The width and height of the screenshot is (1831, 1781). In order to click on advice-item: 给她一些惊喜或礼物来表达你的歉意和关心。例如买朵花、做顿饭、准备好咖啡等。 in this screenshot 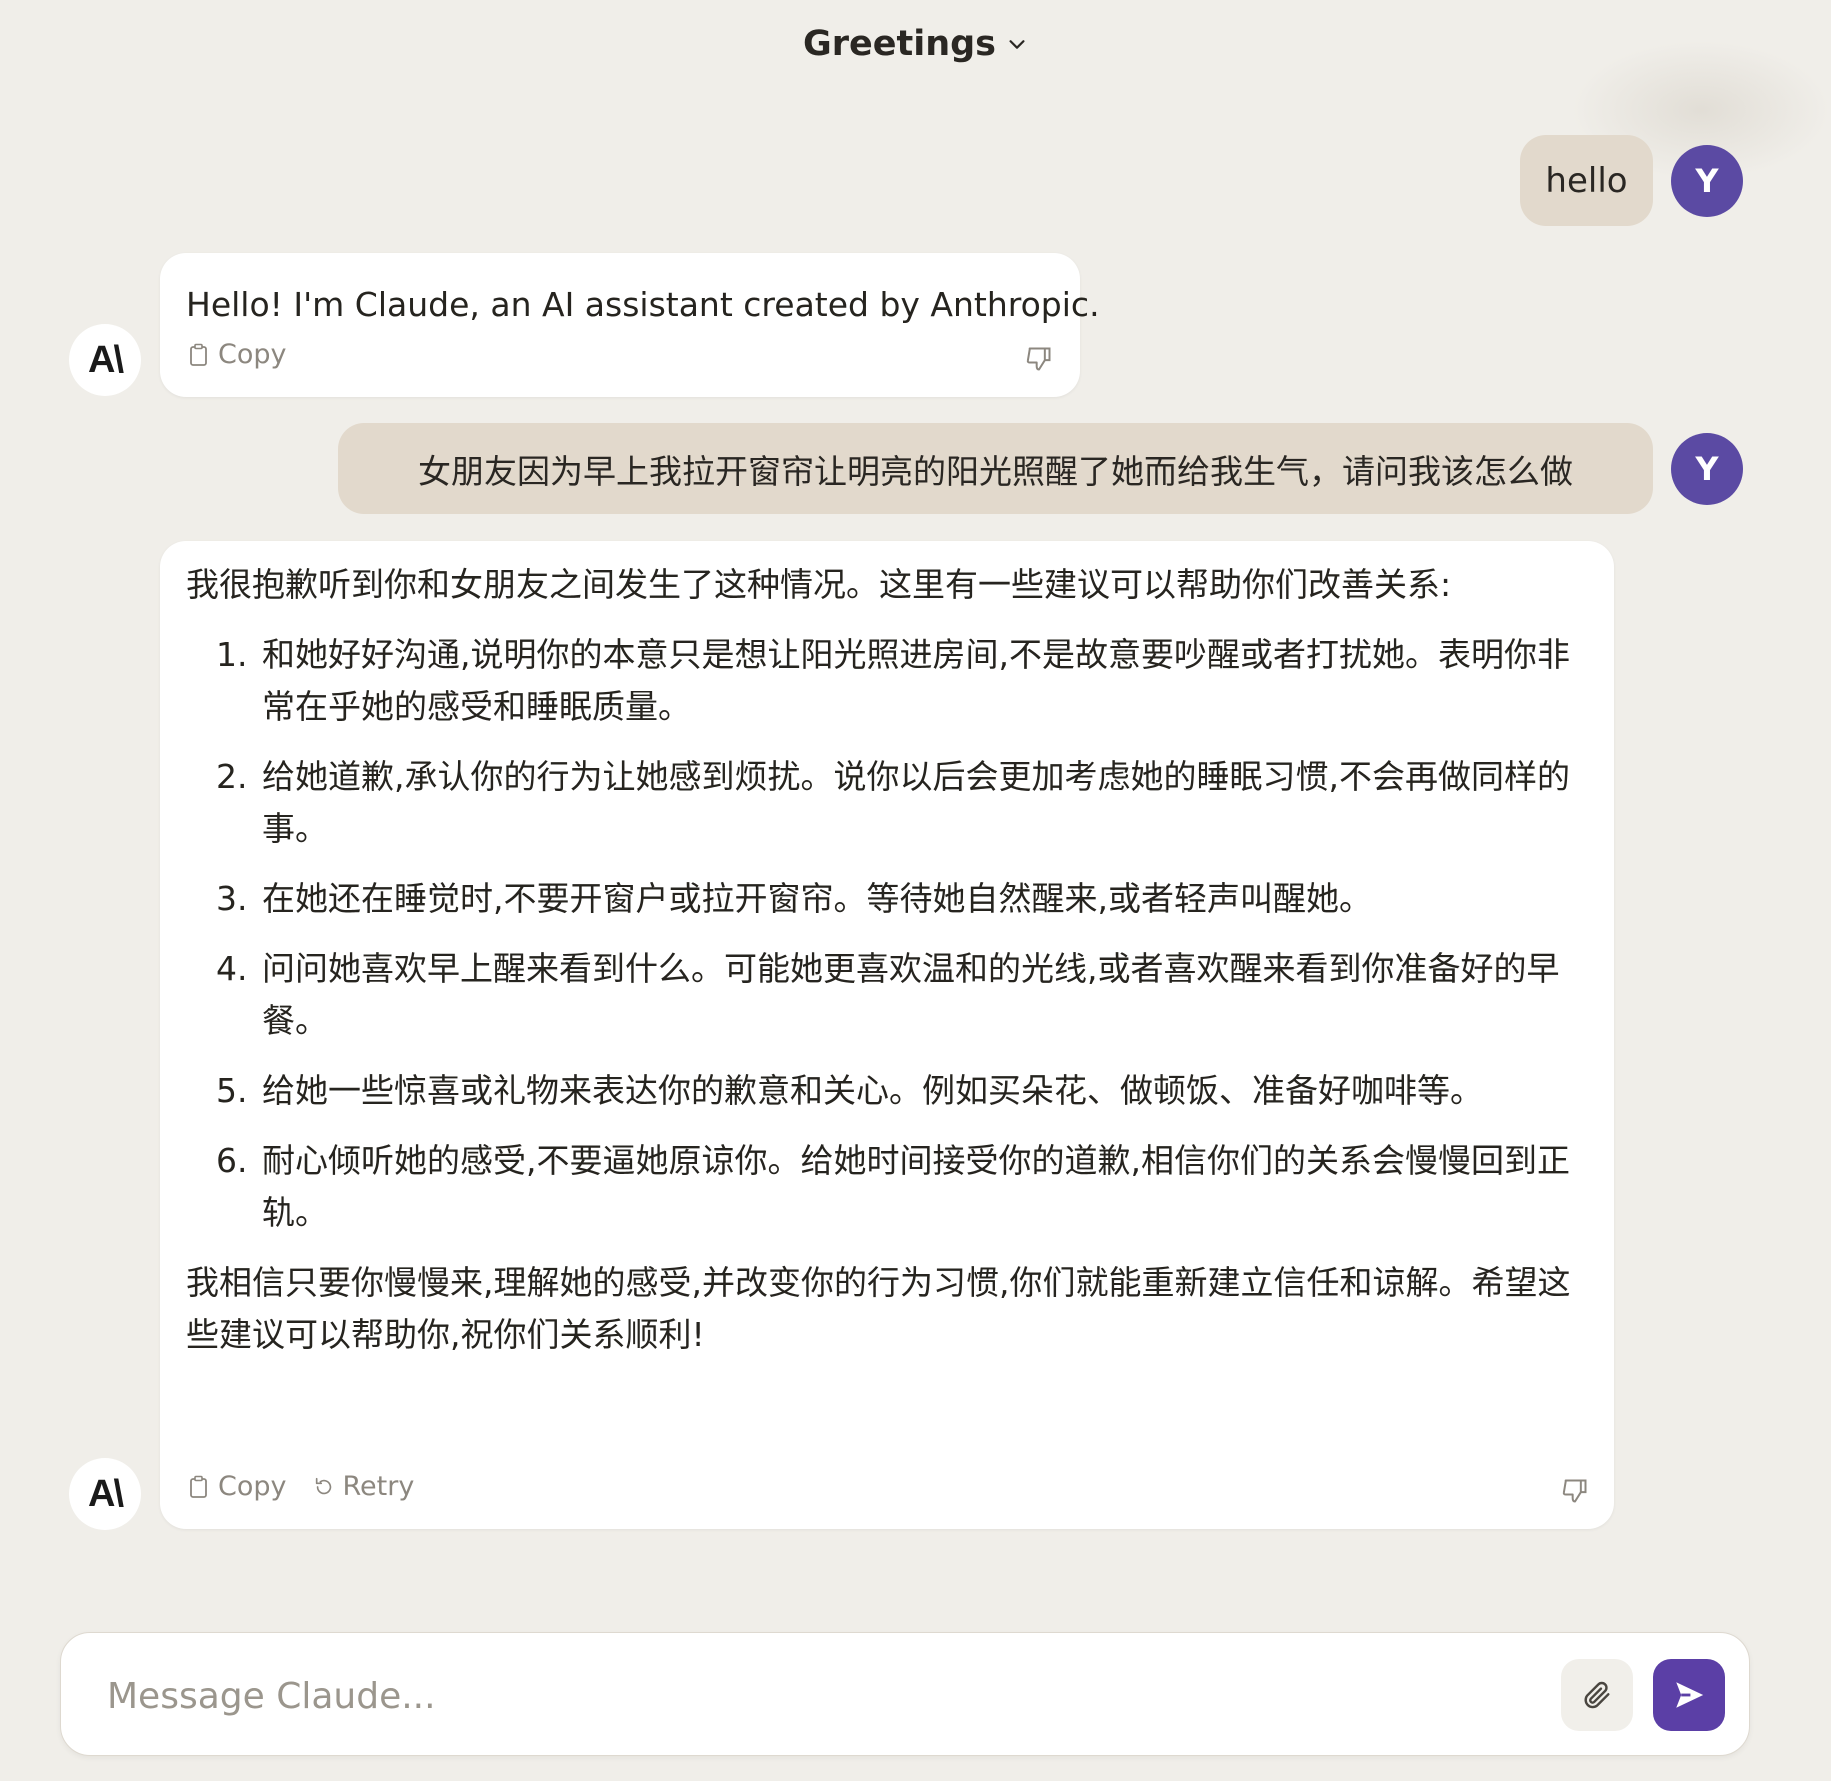, I will do `click(916, 1091)`.